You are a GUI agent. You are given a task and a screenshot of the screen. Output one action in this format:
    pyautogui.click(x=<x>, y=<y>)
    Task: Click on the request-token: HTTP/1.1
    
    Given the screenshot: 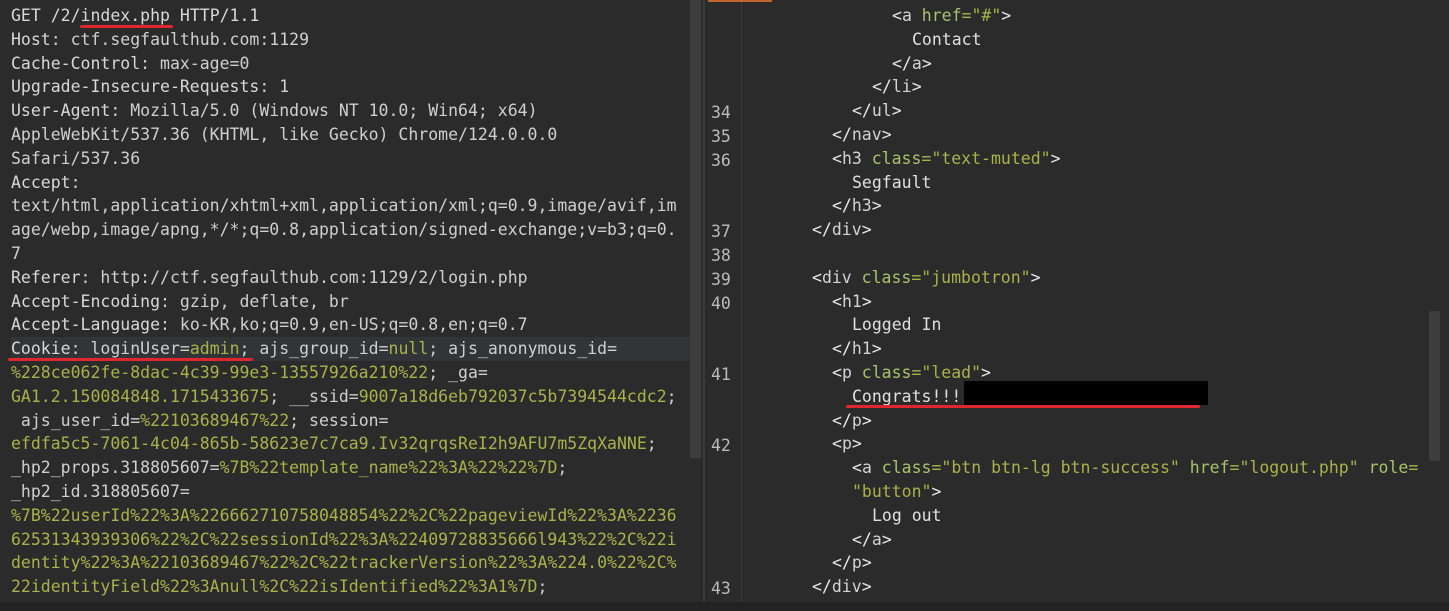 What is the action you would take?
    pyautogui.click(x=214, y=15)
    